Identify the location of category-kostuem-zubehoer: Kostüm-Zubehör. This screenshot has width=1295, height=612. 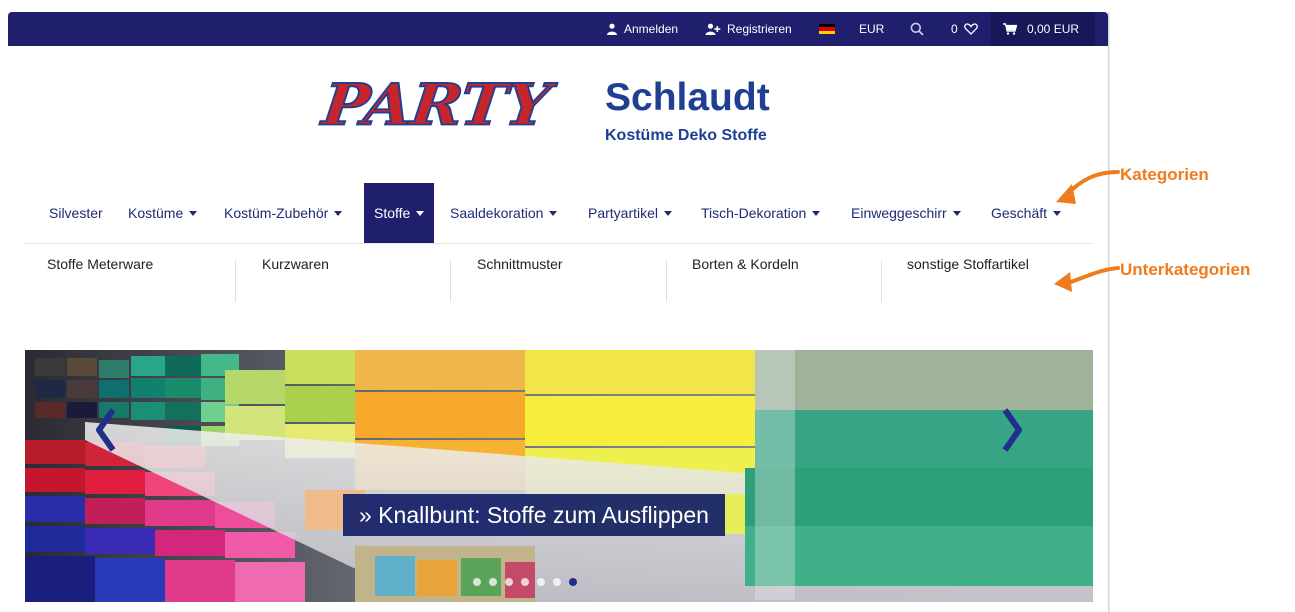
(283, 213).